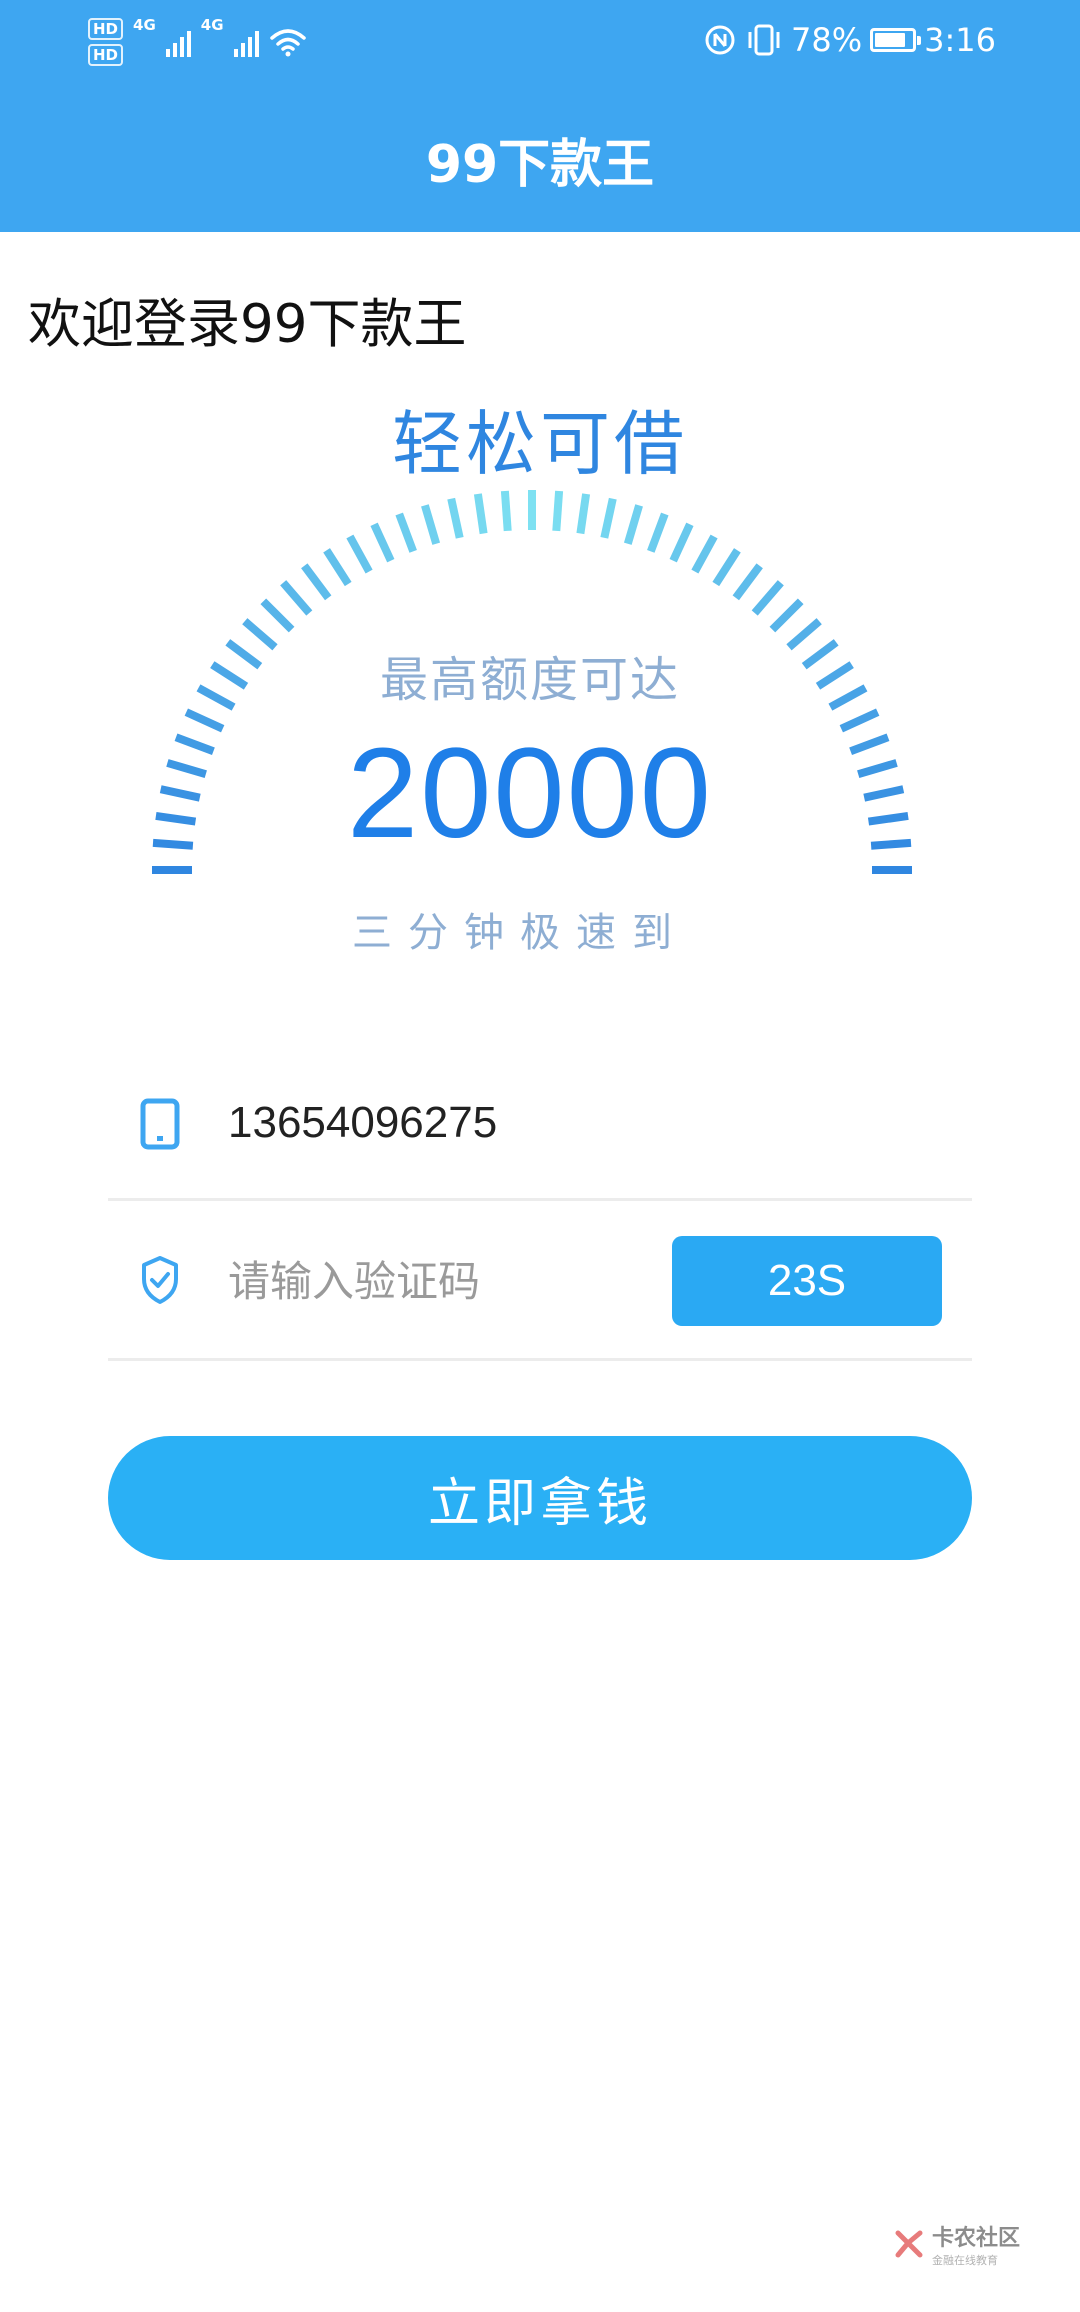 This screenshot has height=2312, width=1080. What do you see at coordinates (540, 165) in the screenshot?
I see `app-title: 99下款王` at bounding box center [540, 165].